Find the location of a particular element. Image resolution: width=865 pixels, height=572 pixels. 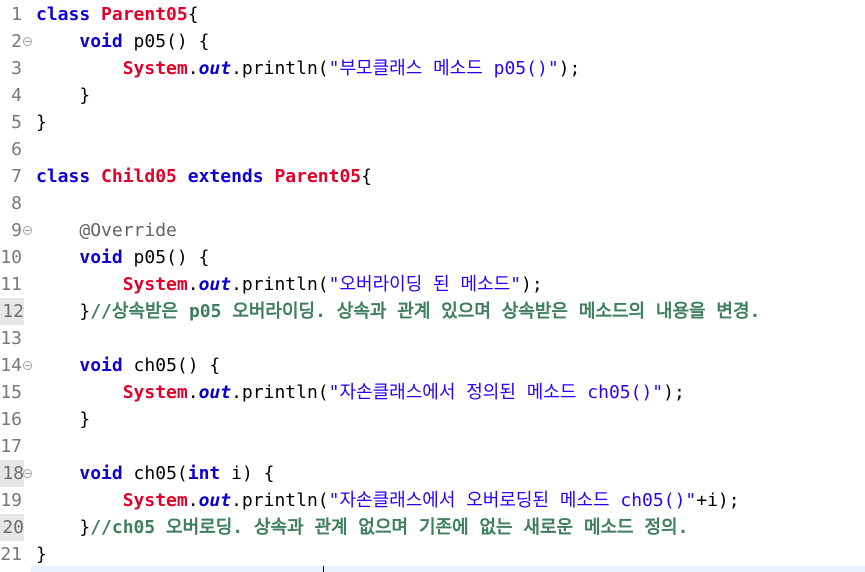

code-text: @Override is located at coordinates (106, 230).